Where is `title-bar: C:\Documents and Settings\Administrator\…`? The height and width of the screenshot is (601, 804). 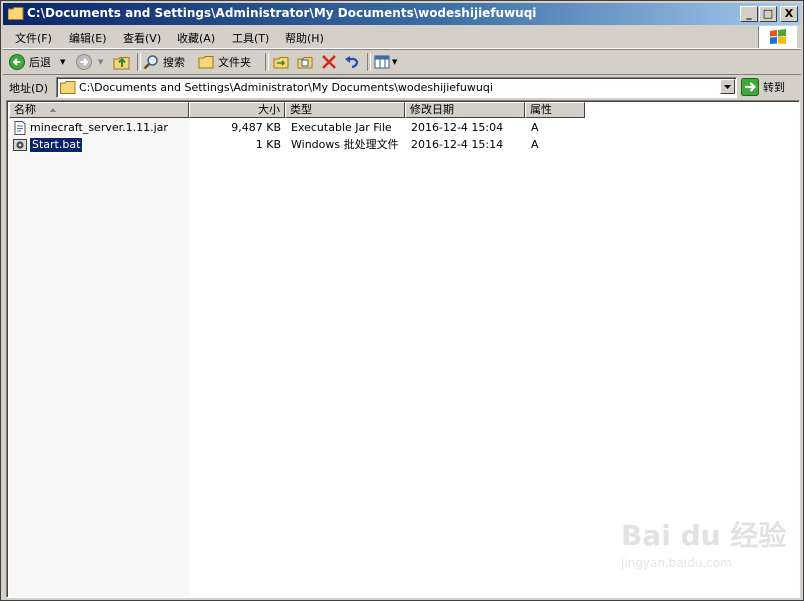 title-bar: C:\Documents and Settings\Administrator\… is located at coordinates (402, 14).